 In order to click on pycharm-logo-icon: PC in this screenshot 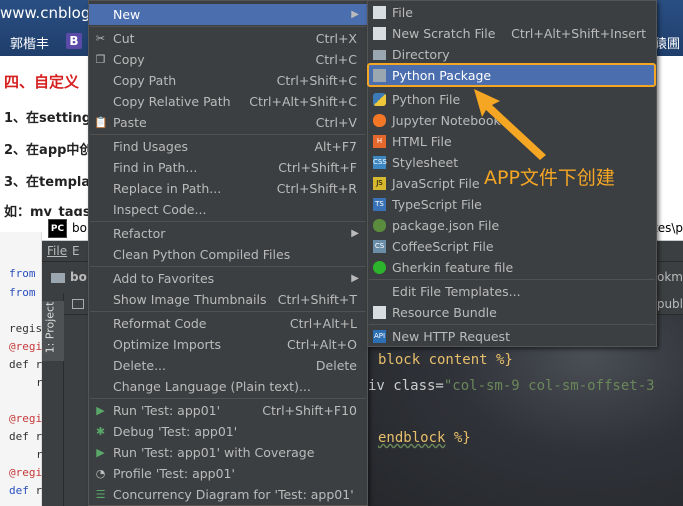, I will do `click(57, 228)`.